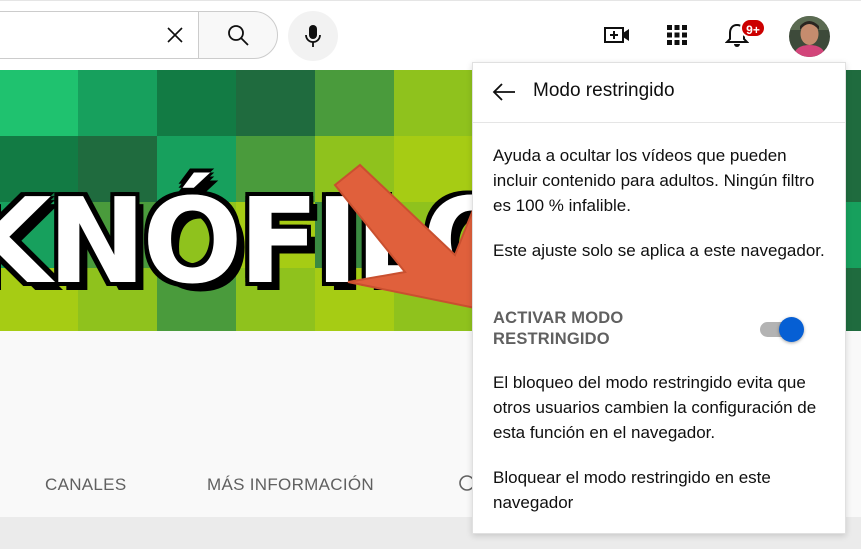 Image resolution: width=861 pixels, height=549 pixels. I want to click on notification-count-badge: 9+, so click(753, 28).